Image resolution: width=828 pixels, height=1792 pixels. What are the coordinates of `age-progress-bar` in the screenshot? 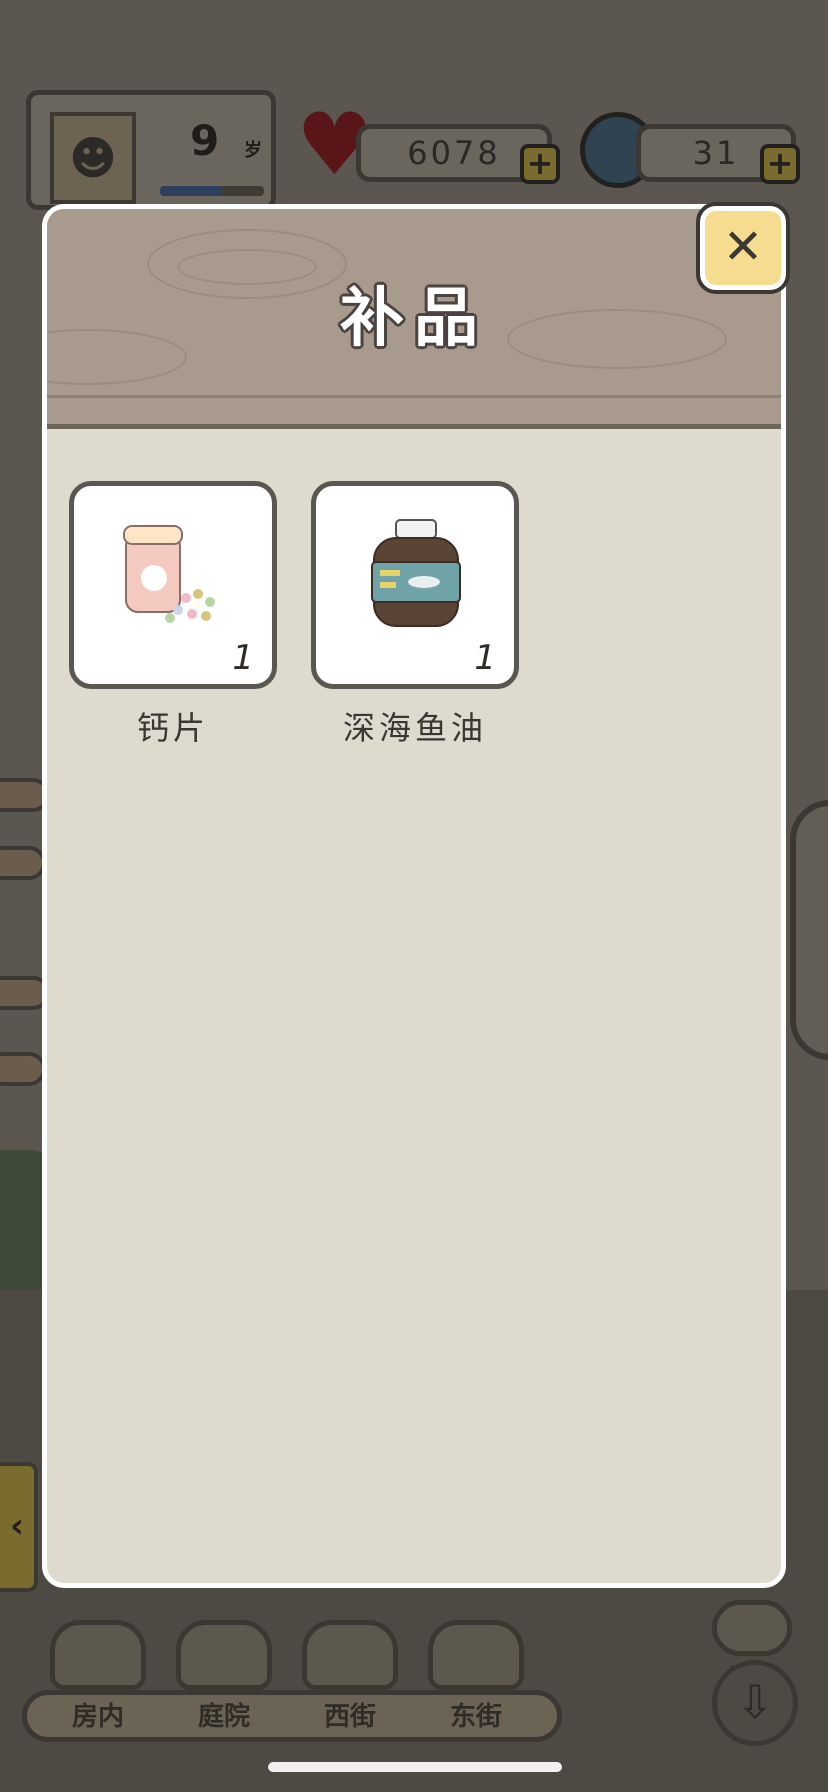 It's located at (212, 191).